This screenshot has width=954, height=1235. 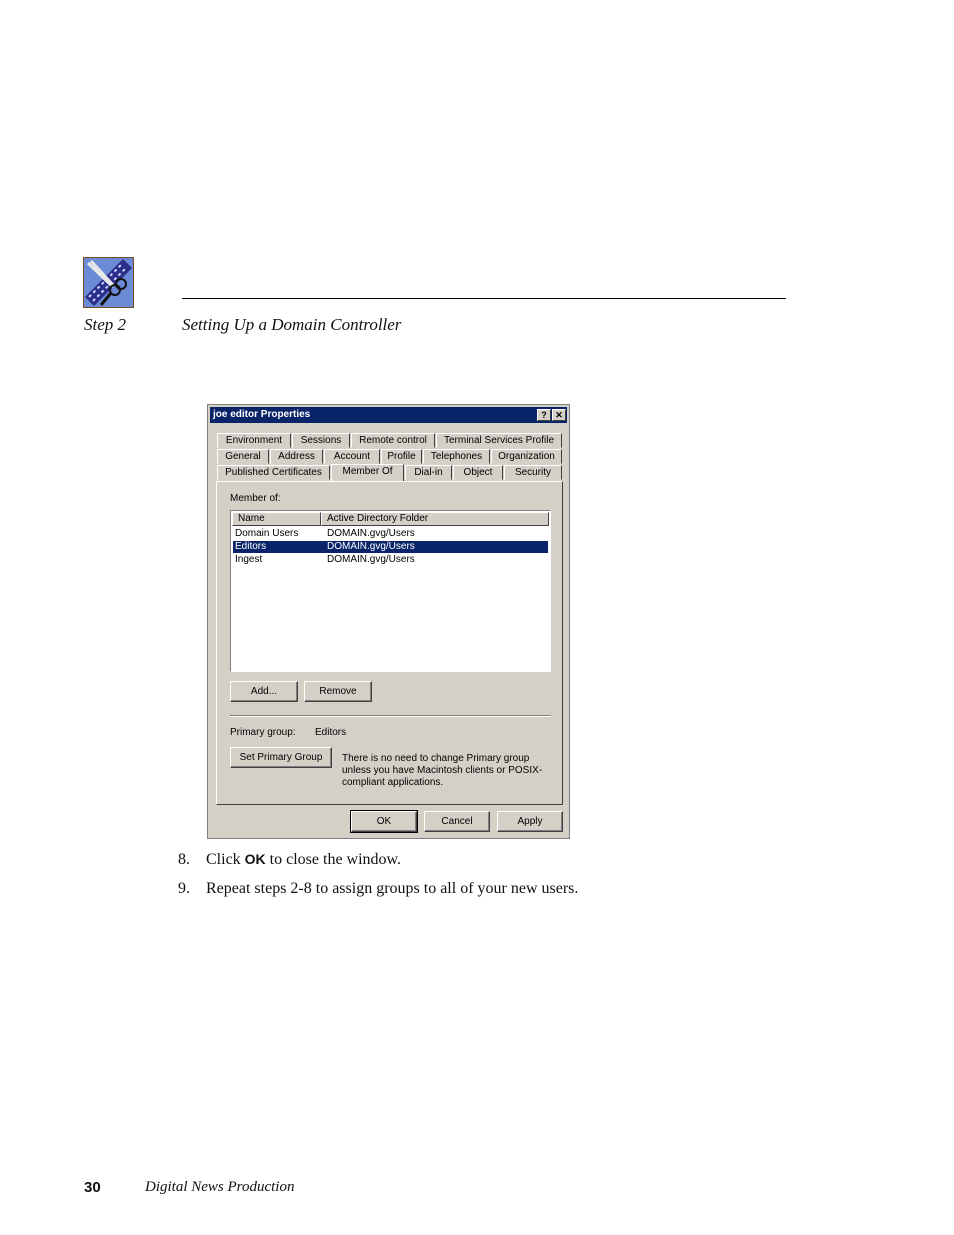 What do you see at coordinates (273, 472) in the screenshot?
I see `tab-published-certificates: Published Certificates` at bounding box center [273, 472].